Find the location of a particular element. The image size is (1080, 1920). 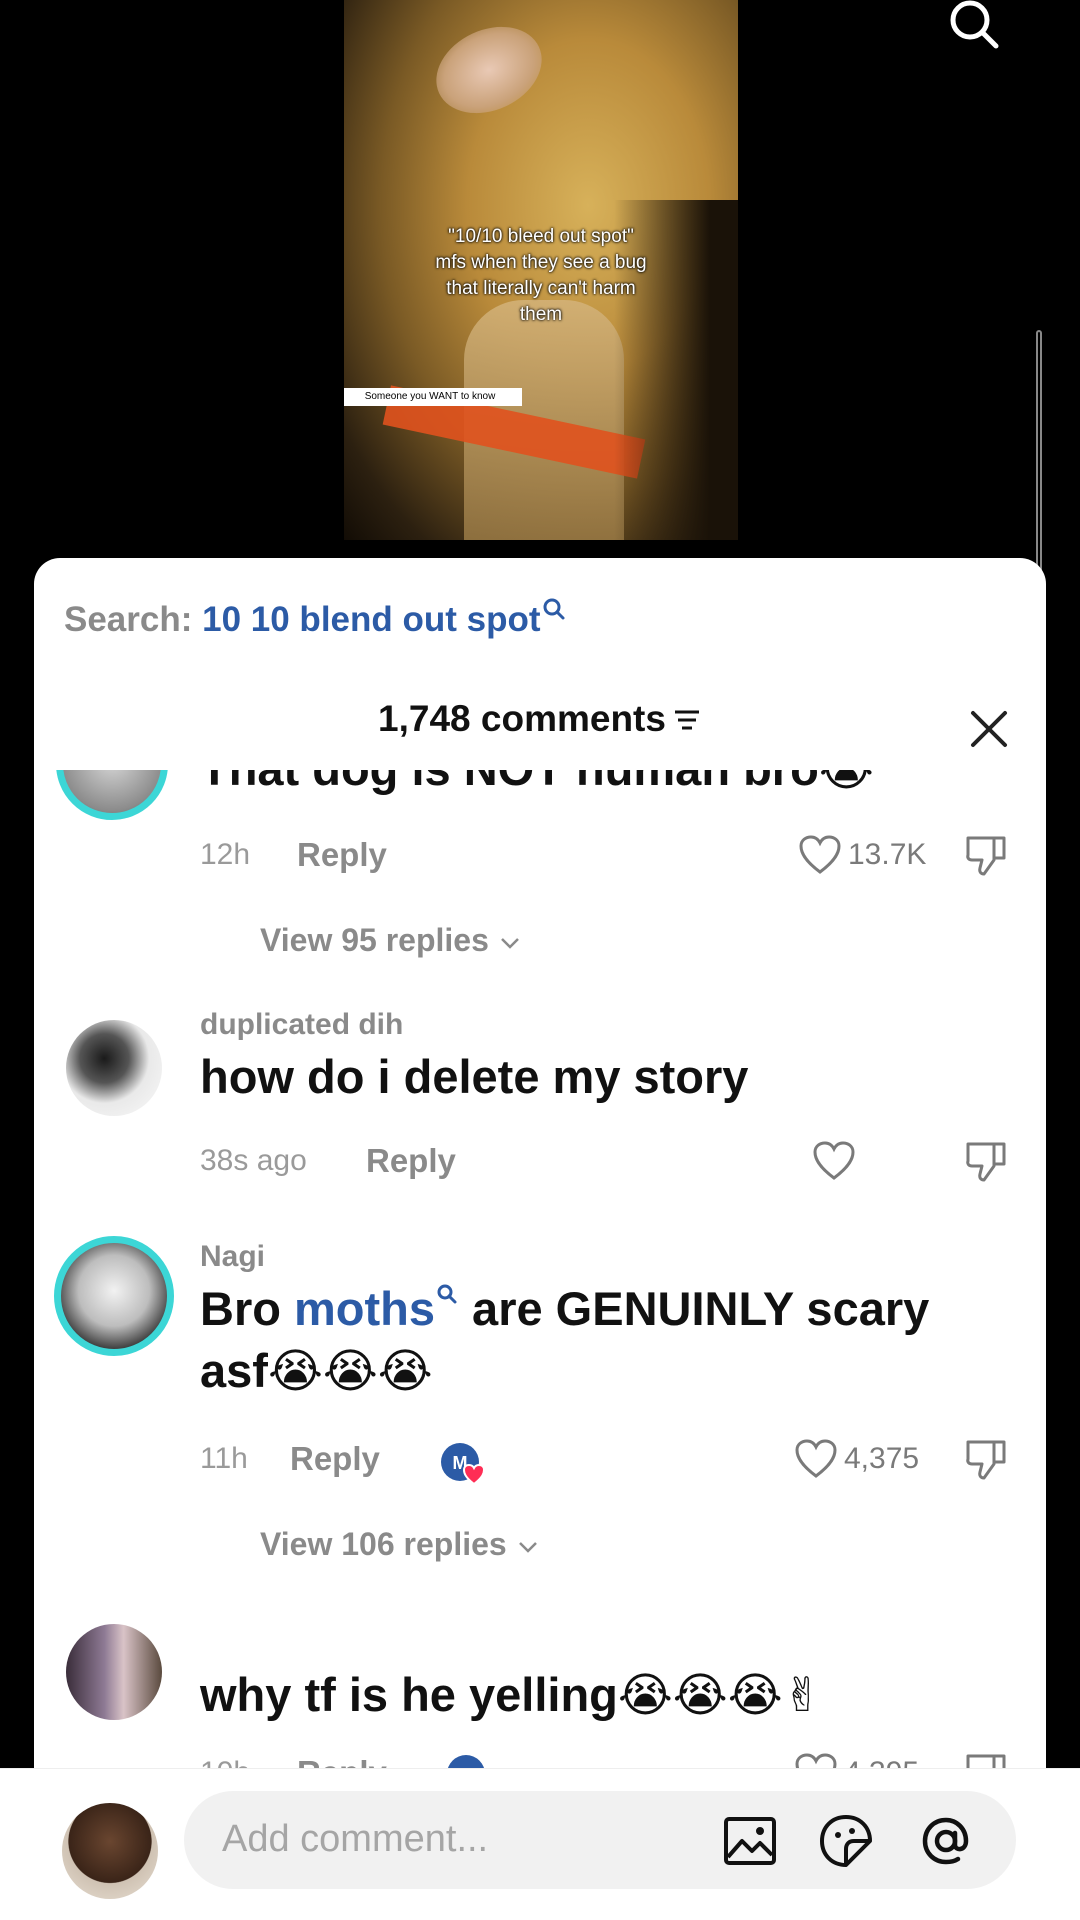

comment-input-pill is located at coordinates (600, 1840).